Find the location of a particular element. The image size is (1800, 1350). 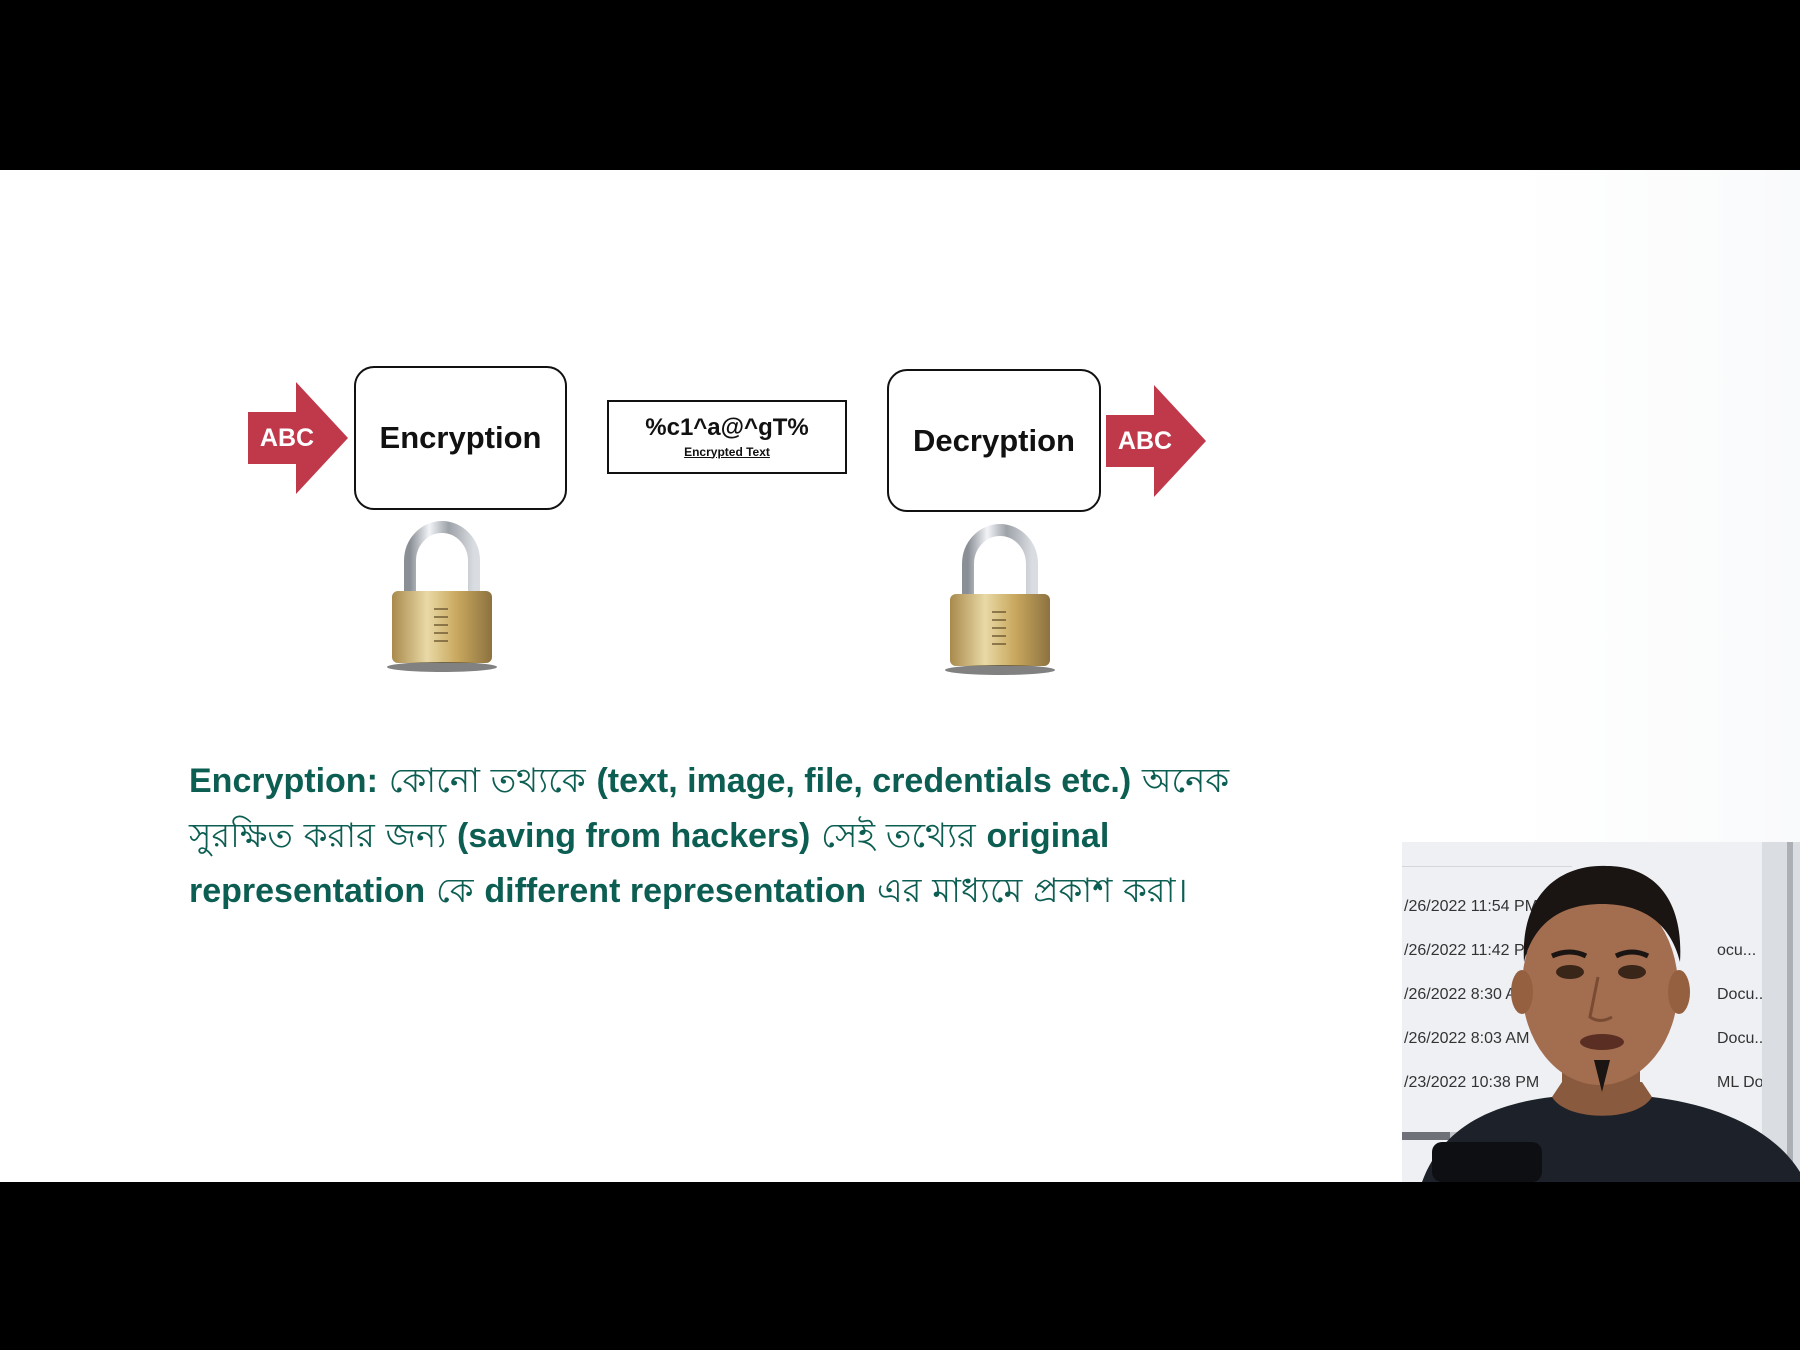

padlock-decryption is located at coordinates (1000, 600).